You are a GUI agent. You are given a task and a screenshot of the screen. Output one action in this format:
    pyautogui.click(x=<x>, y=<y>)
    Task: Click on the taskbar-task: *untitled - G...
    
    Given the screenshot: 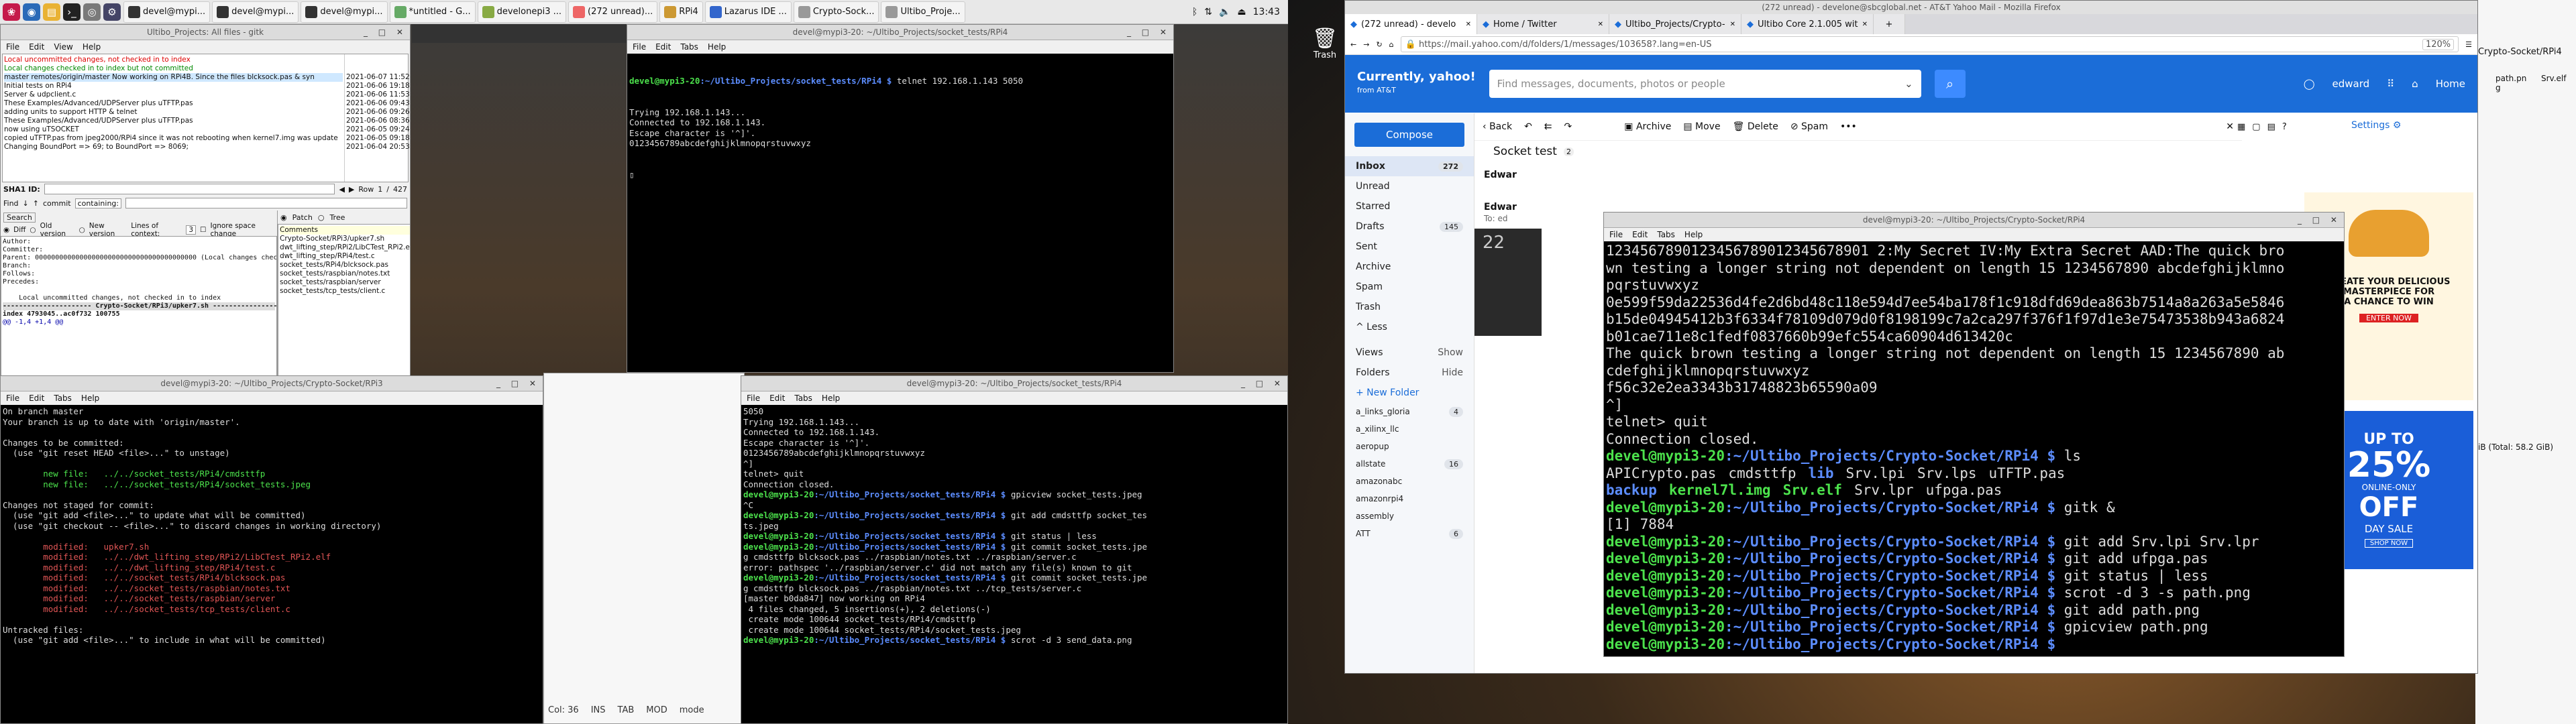 What is the action you would take?
    pyautogui.click(x=432, y=12)
    